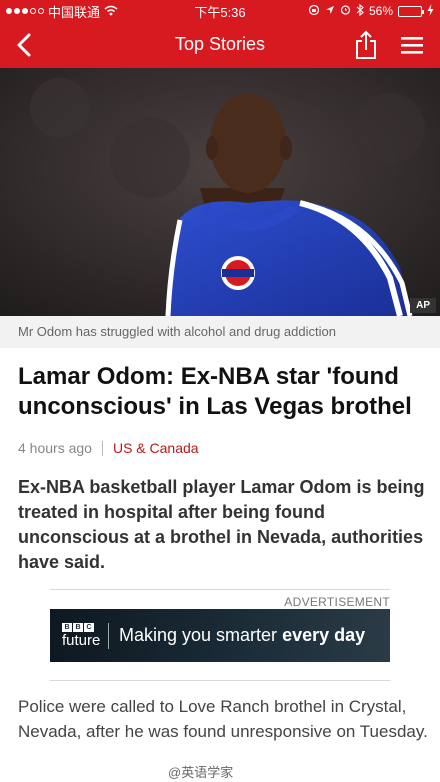 This screenshot has height=782, width=440. Describe the element at coordinates (220, 11) in the screenshot. I see `status-bar: 中国联通 下午5:36 56%` at that location.